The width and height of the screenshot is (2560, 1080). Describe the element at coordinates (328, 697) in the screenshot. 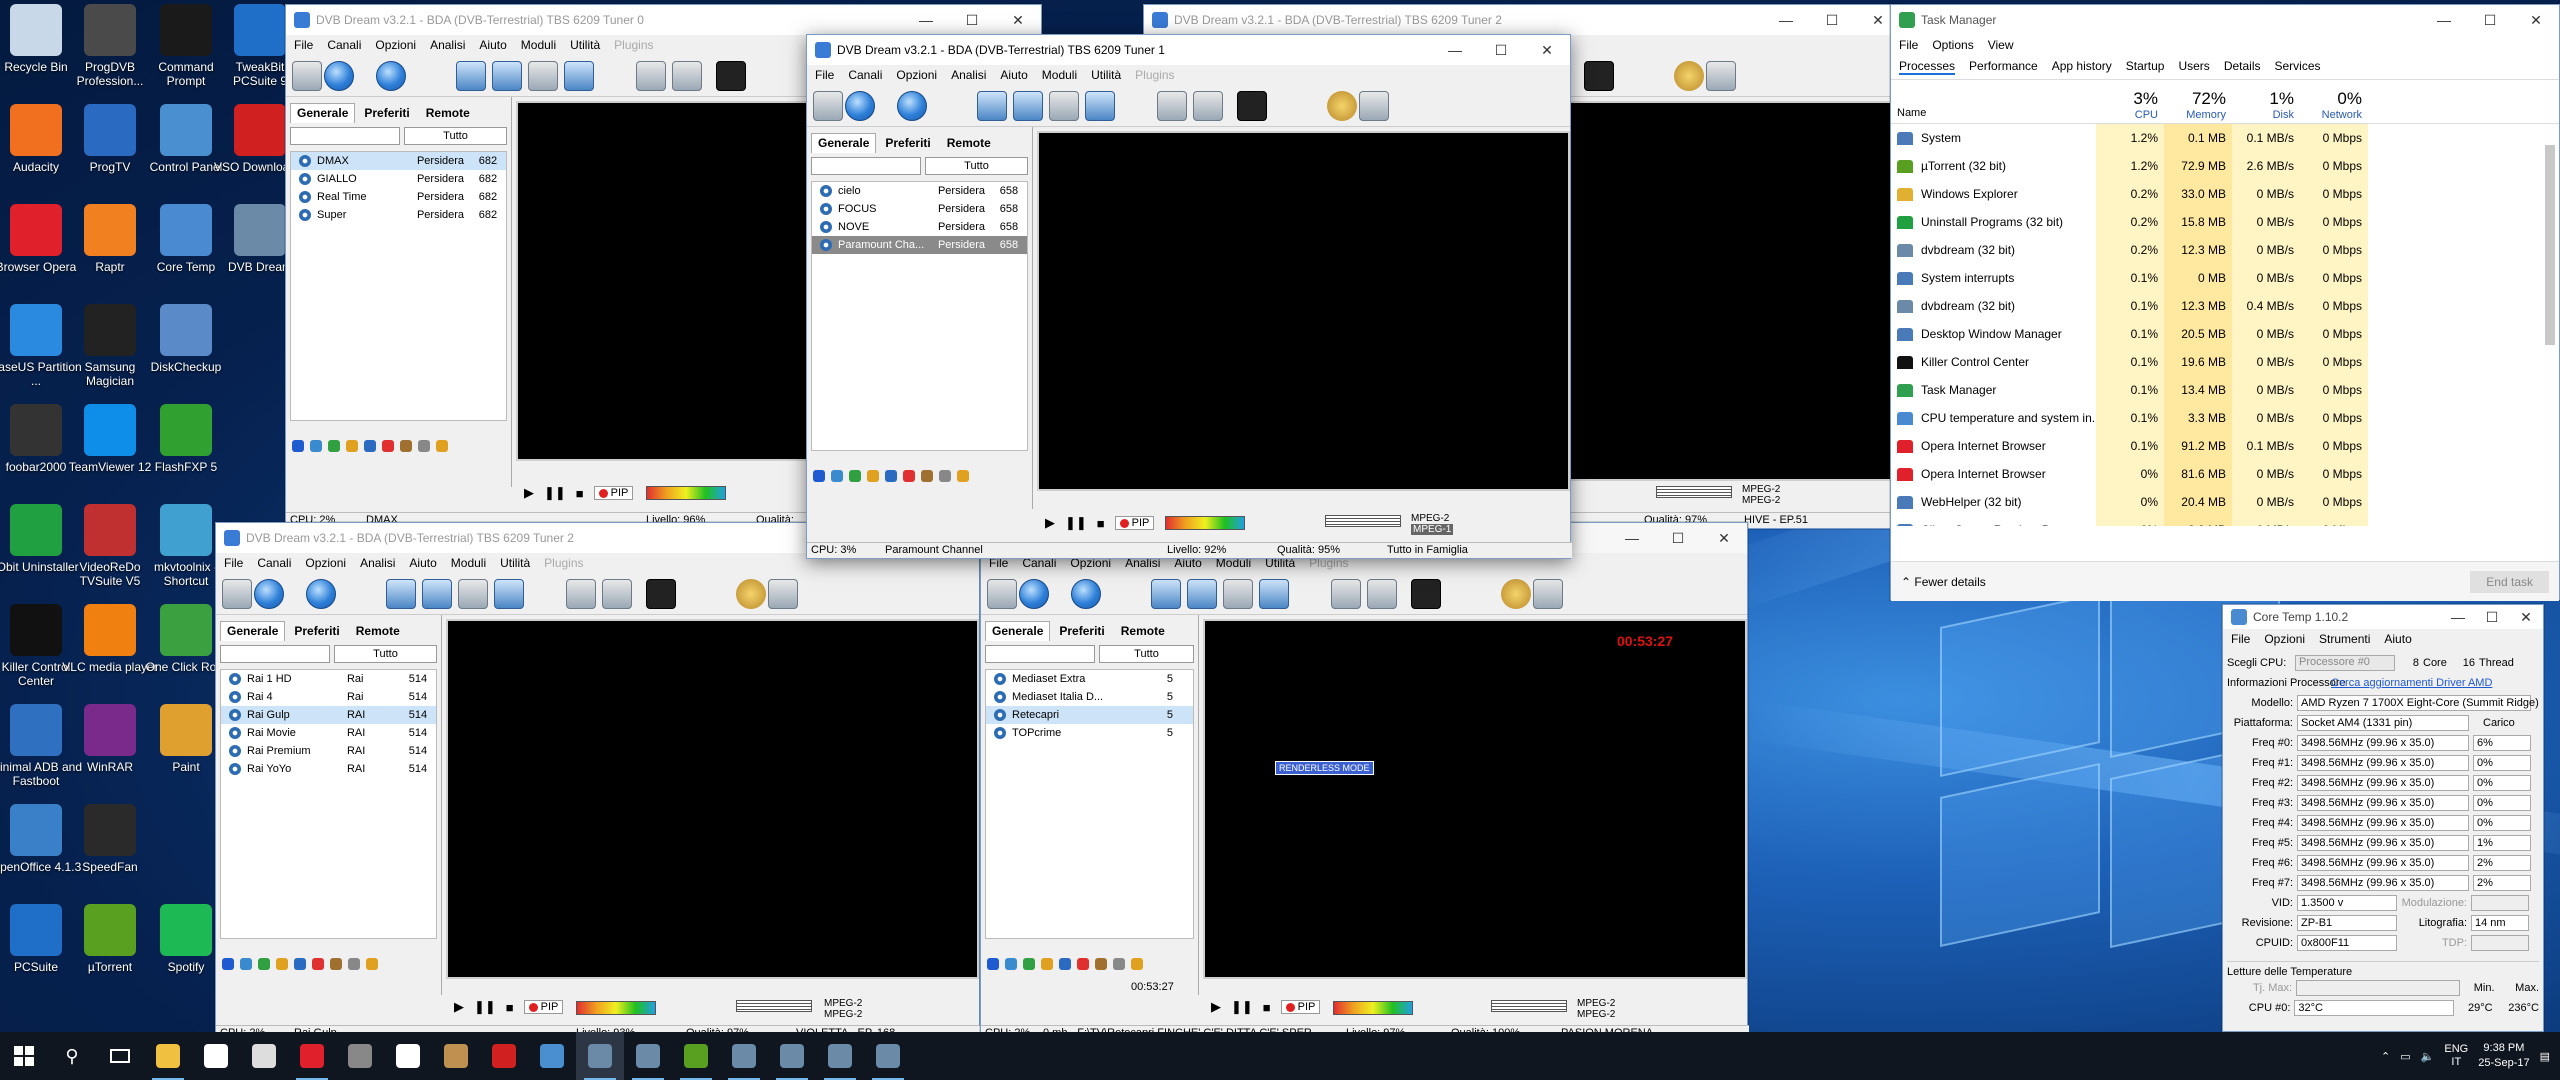

I see `channel-row: Rai 4 Rai 514` at that location.